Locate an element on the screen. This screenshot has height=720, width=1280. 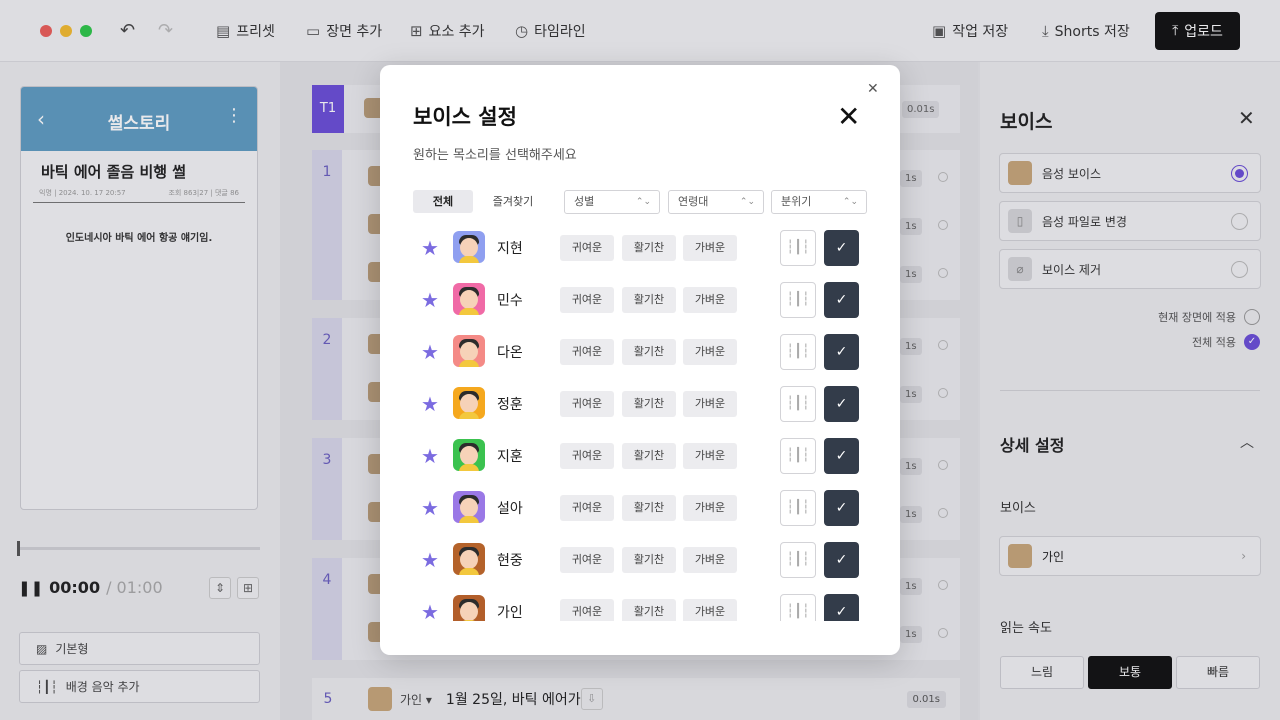
voice-row: ★ 지훈 귀여운 활기찬 가벼운 ┆┃┆ ✓ is located at coordinates (643, 459).